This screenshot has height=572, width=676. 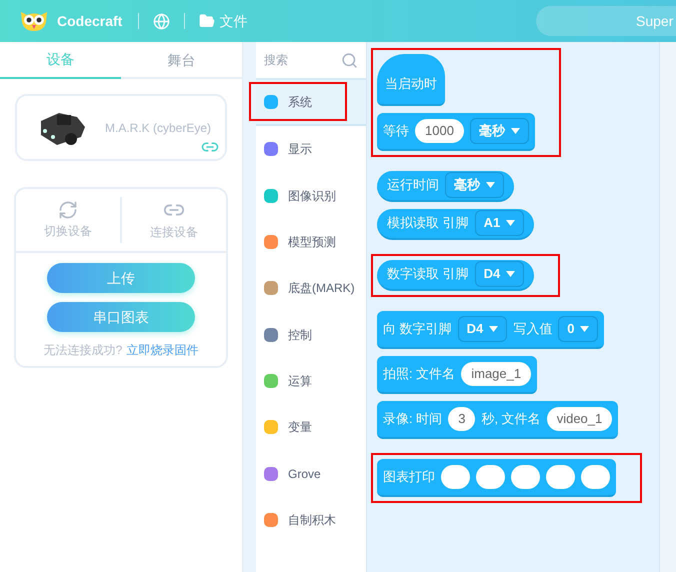 I want to click on flash-firmware-link: 立即烧录固件, so click(x=162, y=350).